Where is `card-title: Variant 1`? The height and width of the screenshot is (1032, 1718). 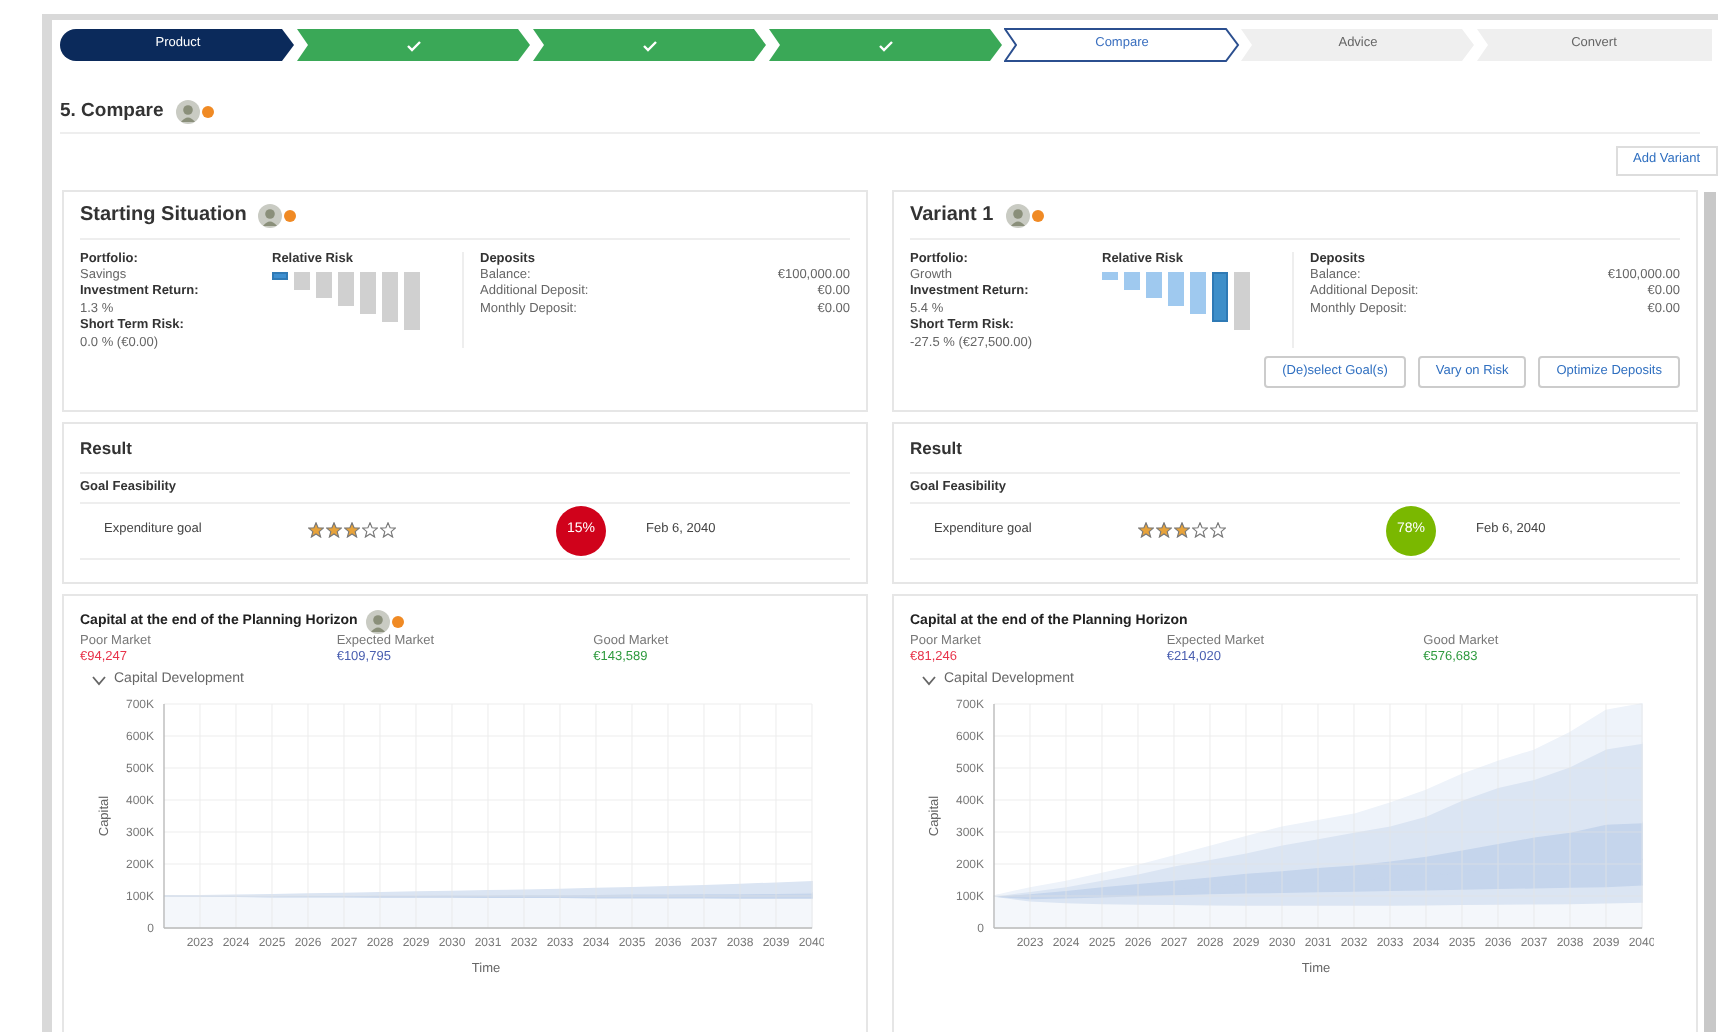
card-title: Variant 1 is located at coordinates (952, 216).